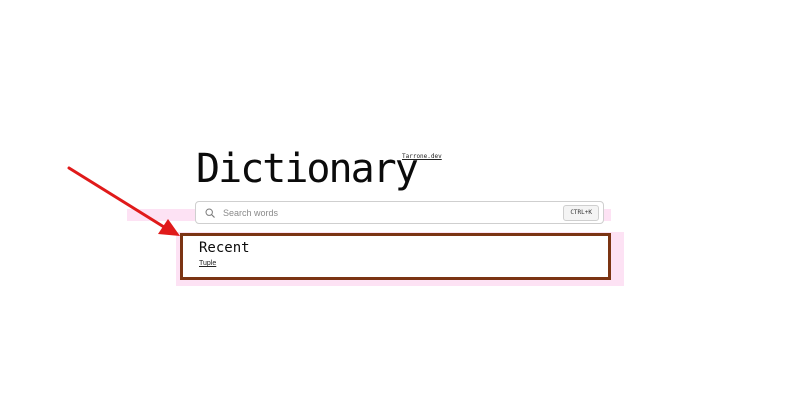 The image size is (800, 415). I want to click on recent-item-link: Tuple, so click(207, 263).